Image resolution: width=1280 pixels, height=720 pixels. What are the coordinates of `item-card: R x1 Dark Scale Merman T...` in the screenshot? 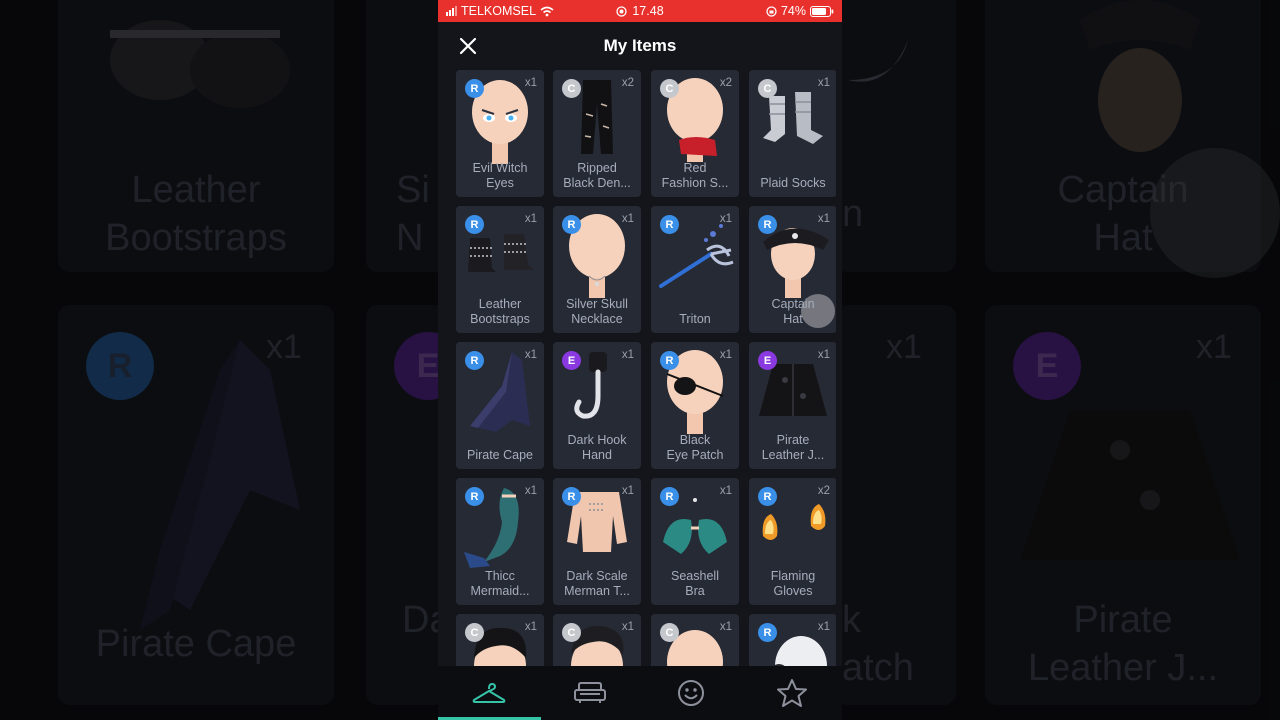 It's located at (597, 541).